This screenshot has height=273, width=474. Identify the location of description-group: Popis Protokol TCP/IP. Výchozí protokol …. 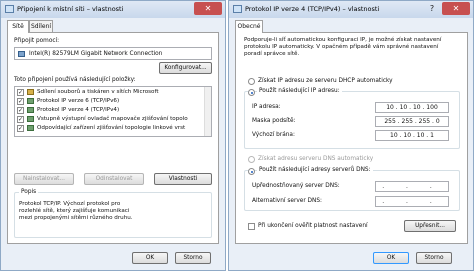
(113, 213).